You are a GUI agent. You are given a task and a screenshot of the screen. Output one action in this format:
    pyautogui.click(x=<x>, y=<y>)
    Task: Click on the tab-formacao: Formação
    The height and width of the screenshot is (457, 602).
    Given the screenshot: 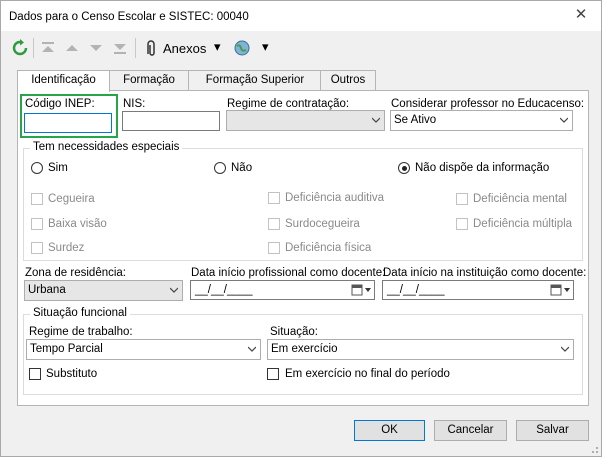 What is the action you would take?
    pyautogui.click(x=149, y=80)
    